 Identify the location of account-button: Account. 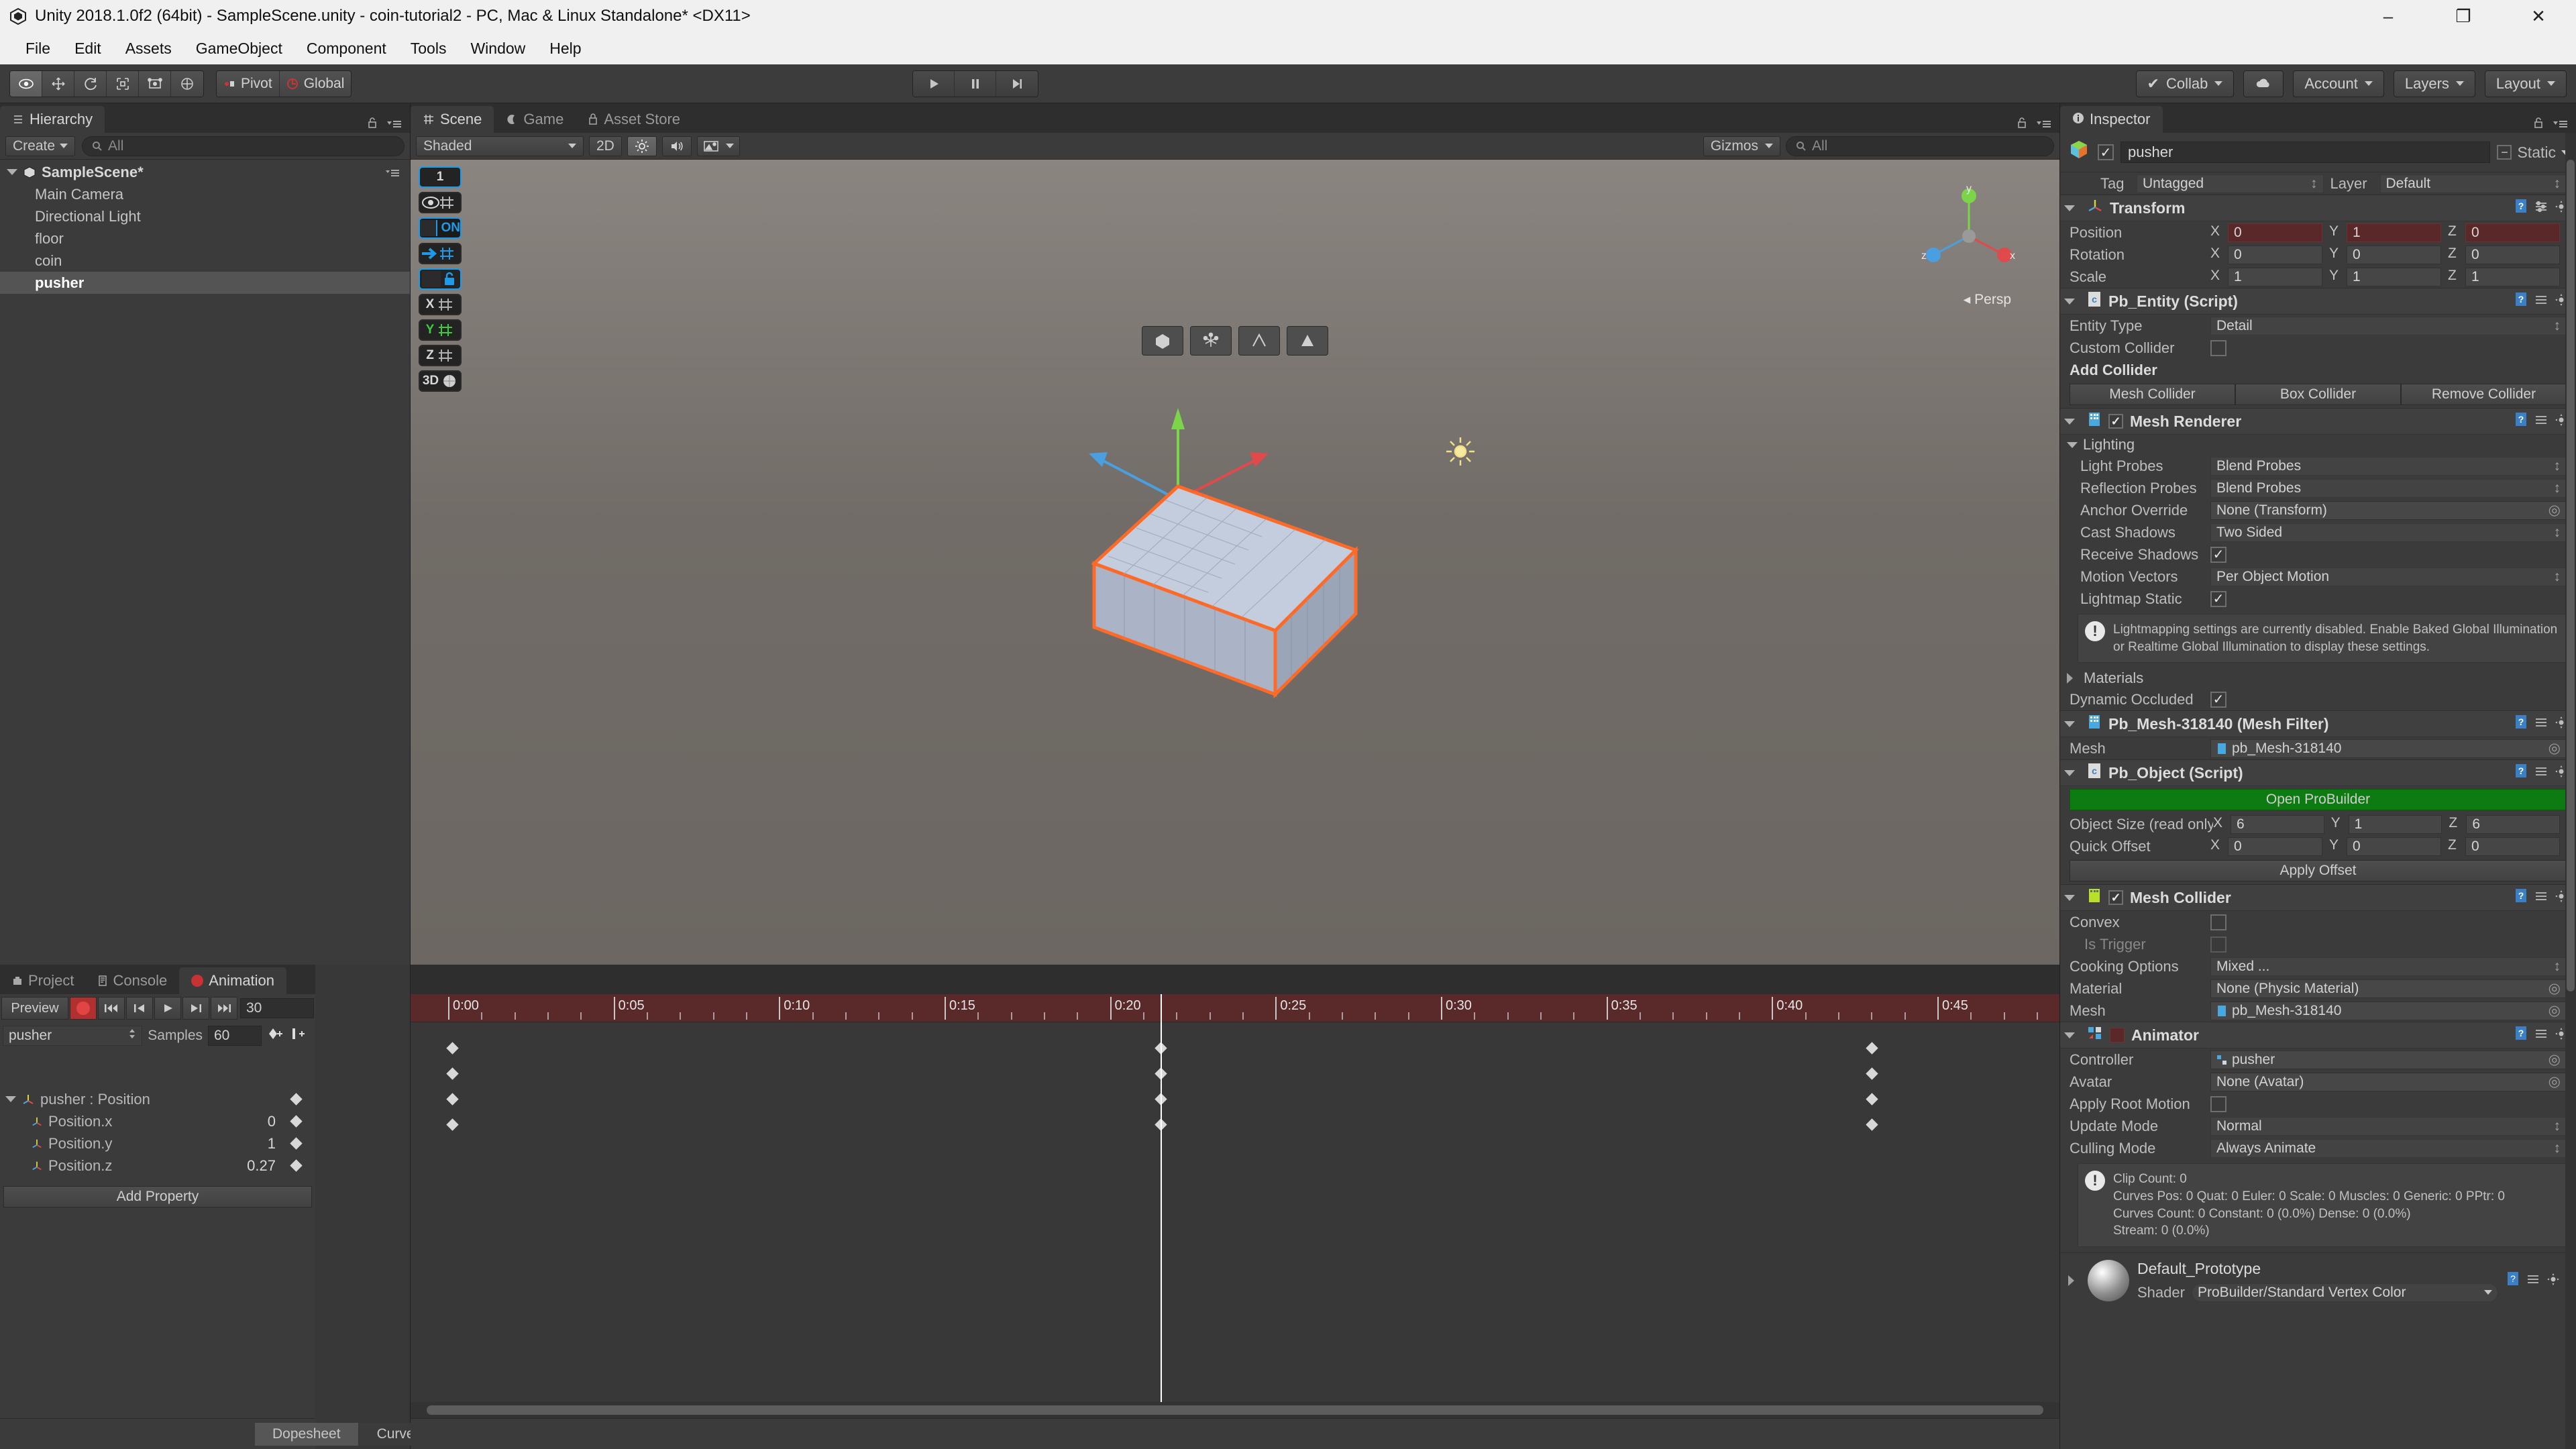
(2338, 83).